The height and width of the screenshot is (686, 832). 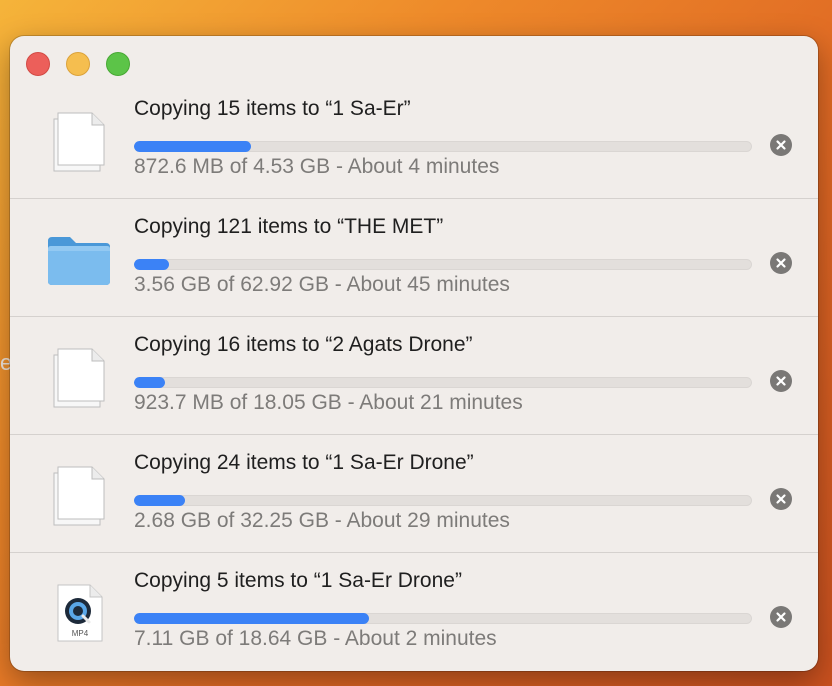 What do you see at coordinates (303, 344) in the screenshot?
I see `copy-title: Copying 16 items to “2 Agats Drone”` at bounding box center [303, 344].